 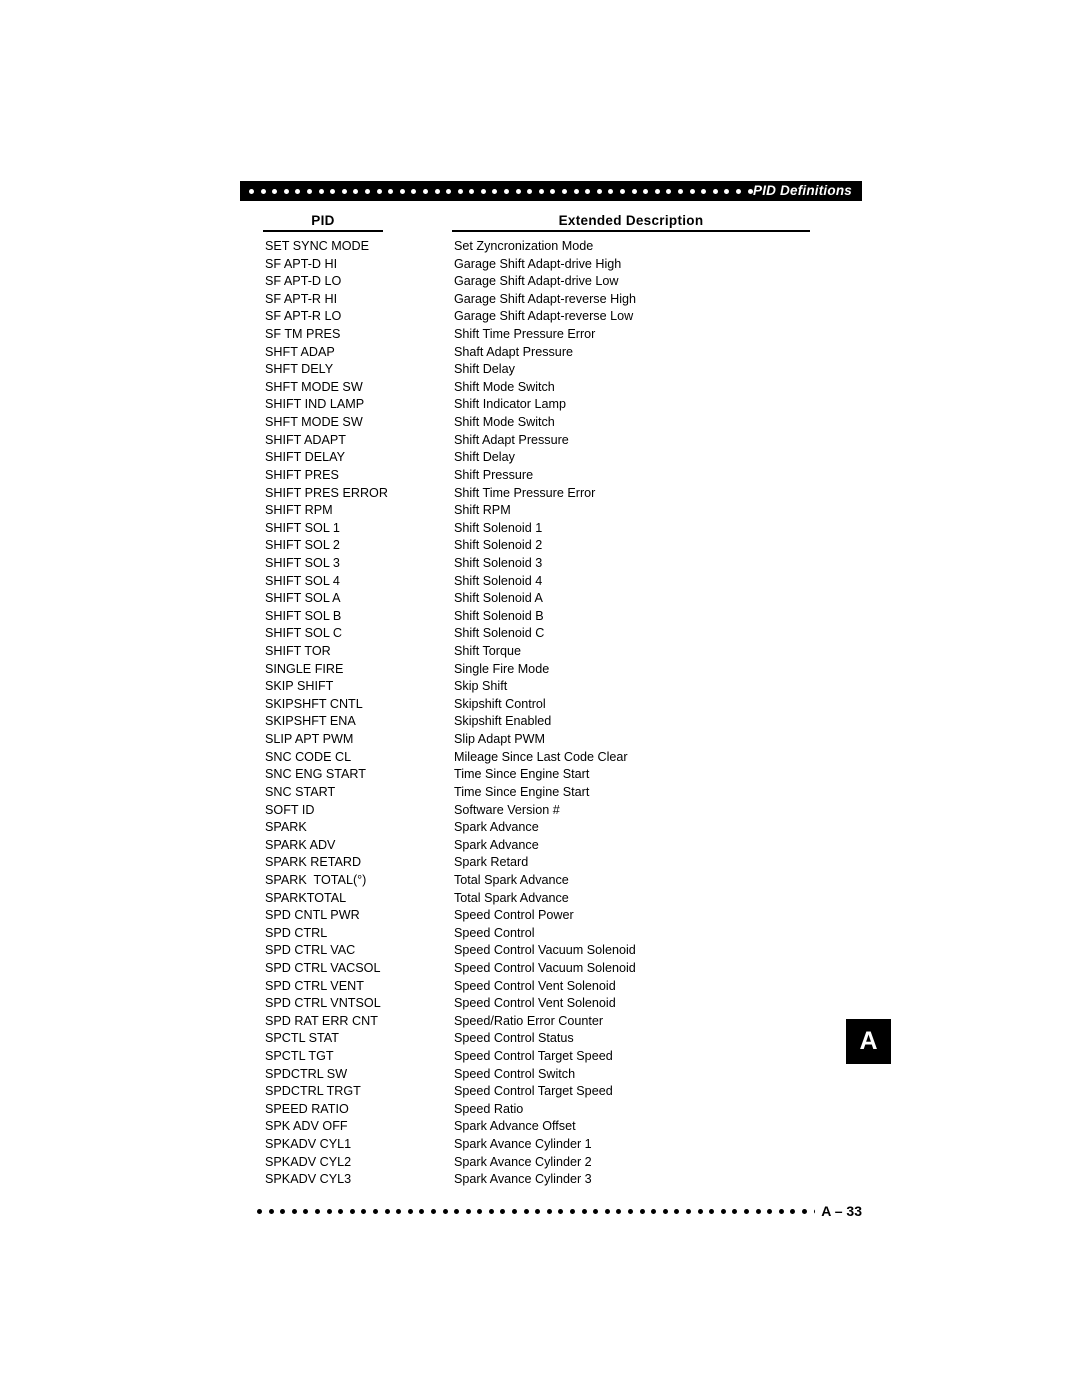 What do you see at coordinates (303, 316) in the screenshot?
I see `pid-name-cell: SF APT-R LO` at bounding box center [303, 316].